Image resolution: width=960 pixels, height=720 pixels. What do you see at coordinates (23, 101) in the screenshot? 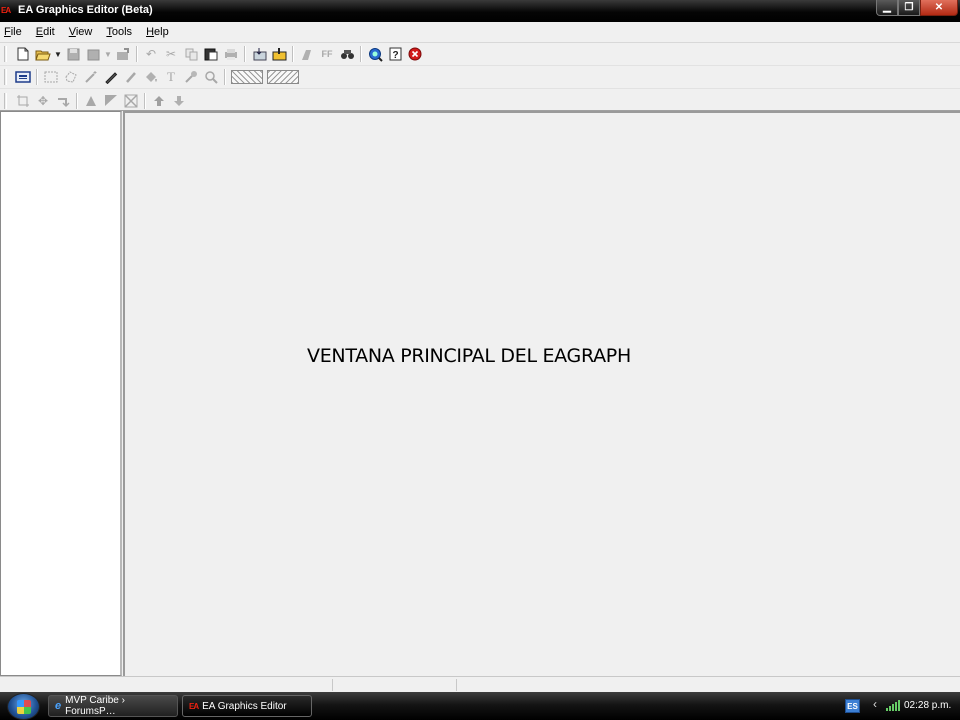
I see `crop-icon` at bounding box center [23, 101].